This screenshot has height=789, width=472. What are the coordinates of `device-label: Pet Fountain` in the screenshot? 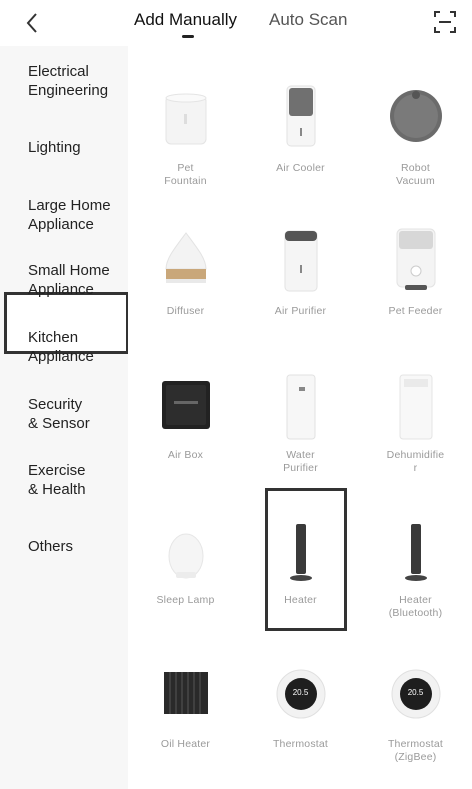 It's located at (185, 174).